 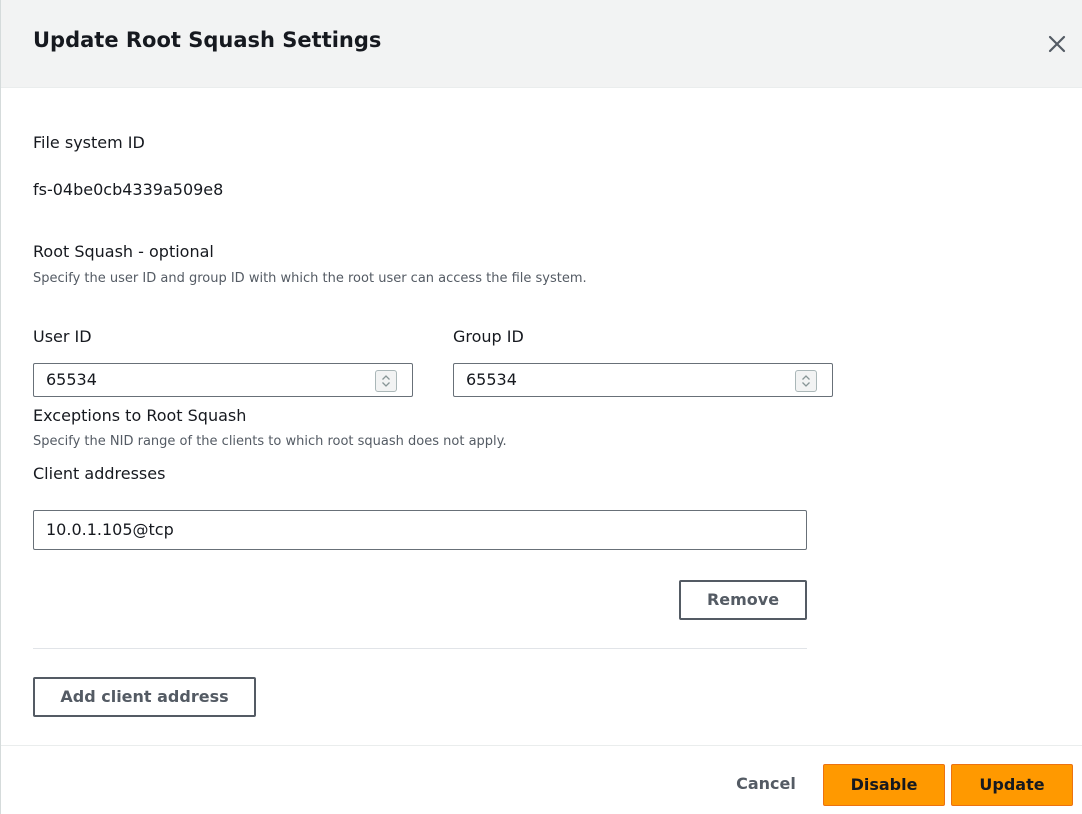 What do you see at coordinates (420, 530) in the screenshot?
I see `client-address-input: 10.0.1.105@tcp` at bounding box center [420, 530].